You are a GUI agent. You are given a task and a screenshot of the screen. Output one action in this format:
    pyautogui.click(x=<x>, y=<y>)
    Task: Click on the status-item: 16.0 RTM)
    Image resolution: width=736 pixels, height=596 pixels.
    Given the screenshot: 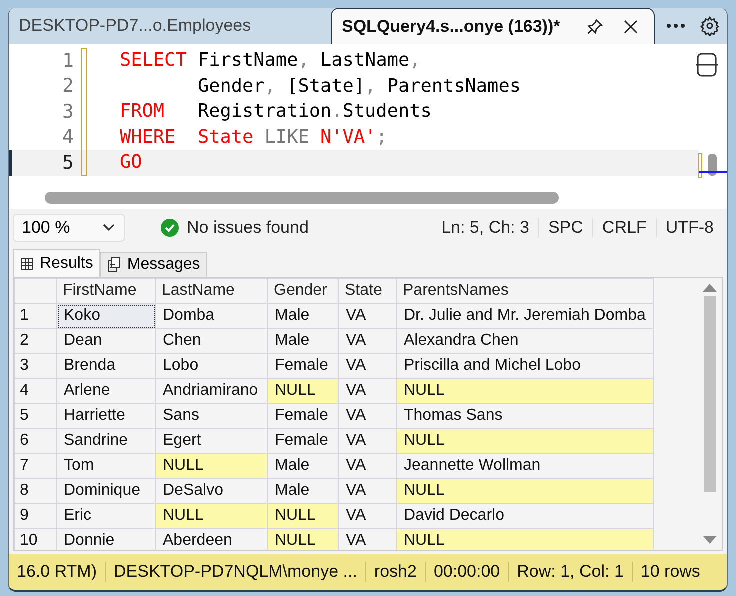 What is the action you would take?
    pyautogui.click(x=57, y=572)
    